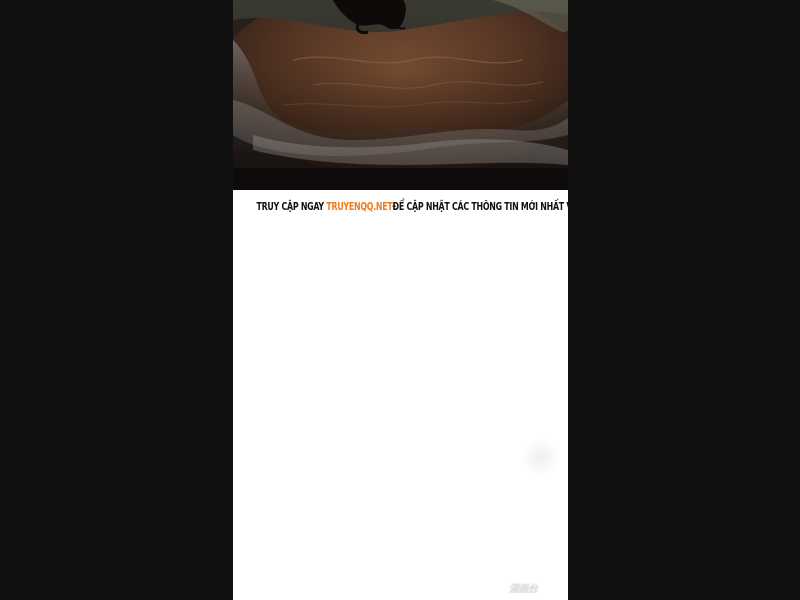 This screenshot has width=800, height=600. Describe the element at coordinates (359, 207) in the screenshot. I see `site-link: TRUYENQQ.NET` at that location.